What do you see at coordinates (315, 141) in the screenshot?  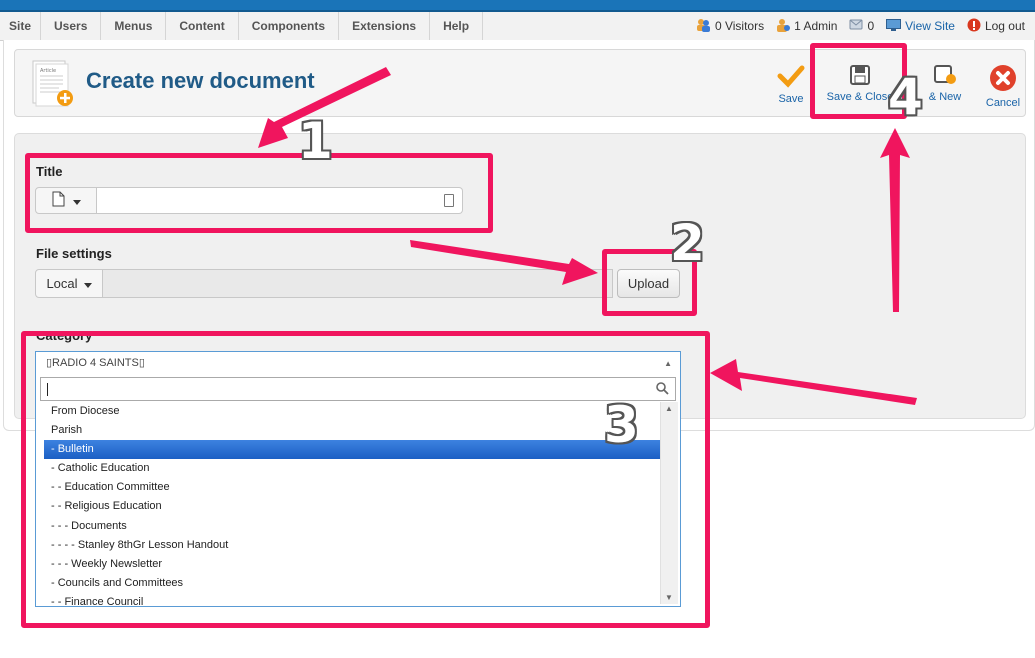 I see `annotation-number-1: 1` at bounding box center [315, 141].